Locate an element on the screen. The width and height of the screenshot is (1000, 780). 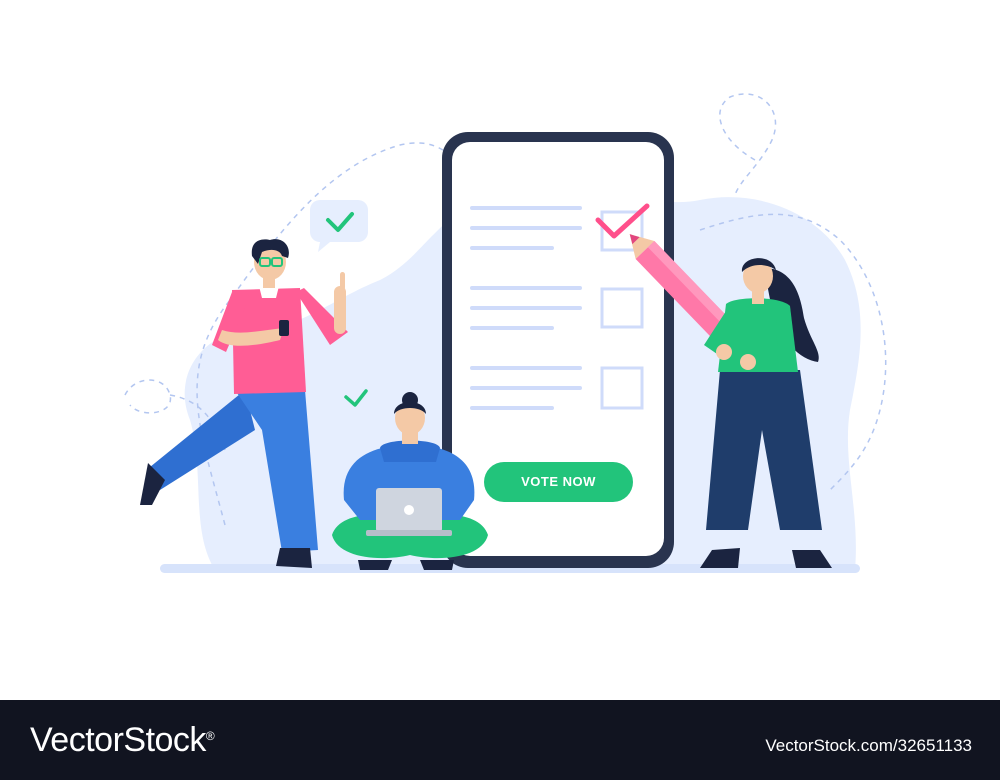
brand-name: VectorStock is located at coordinates (118, 740).